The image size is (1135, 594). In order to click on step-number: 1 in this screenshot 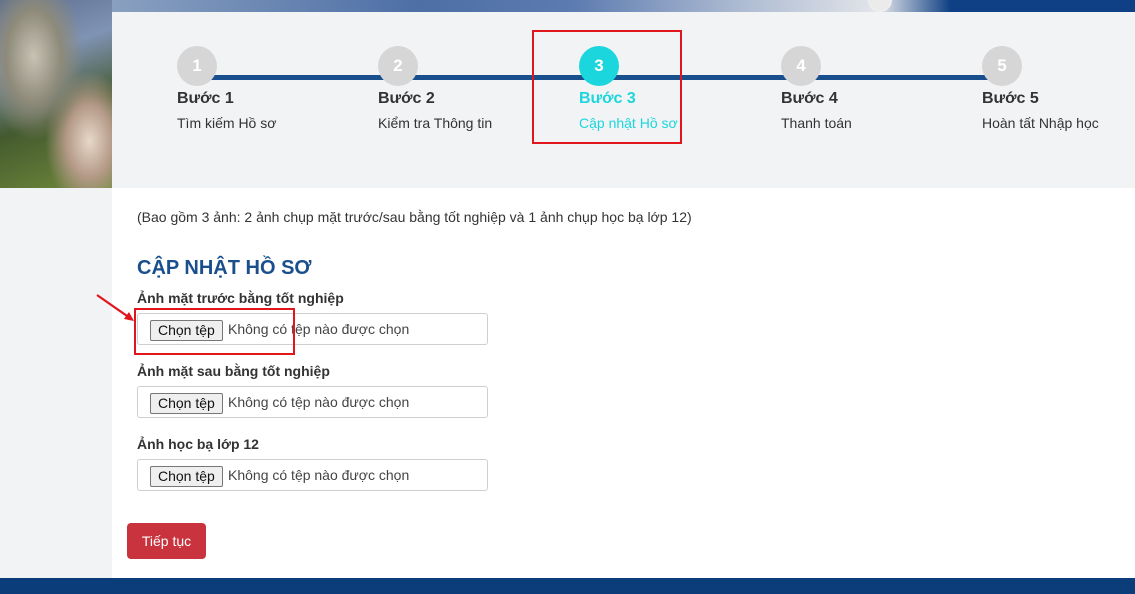, I will do `click(197, 66)`.